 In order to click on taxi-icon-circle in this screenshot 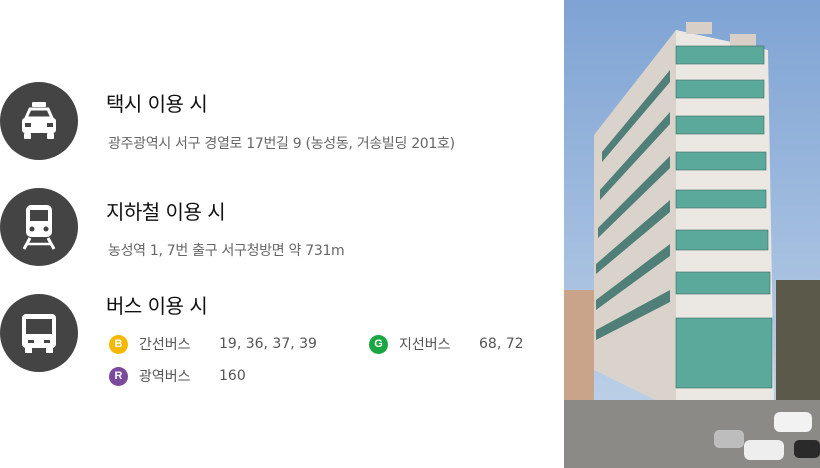, I will do `click(39, 121)`.